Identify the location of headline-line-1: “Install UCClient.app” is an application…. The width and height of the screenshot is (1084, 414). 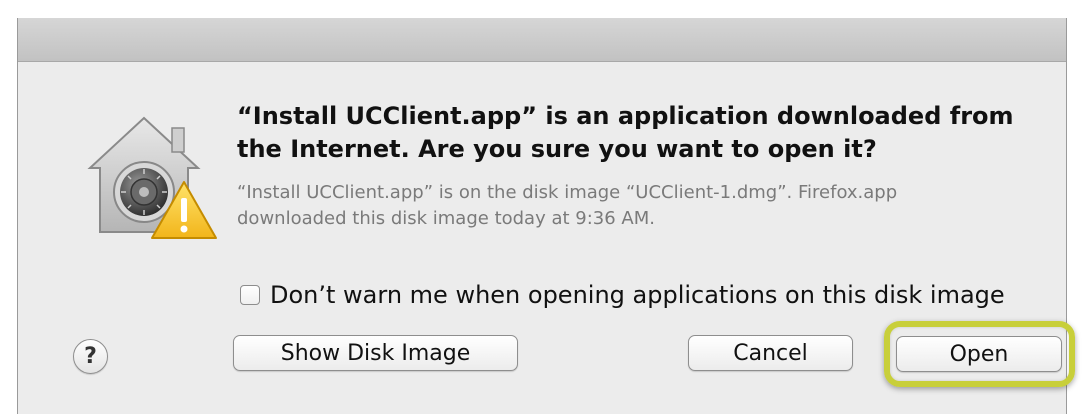
(625, 116).